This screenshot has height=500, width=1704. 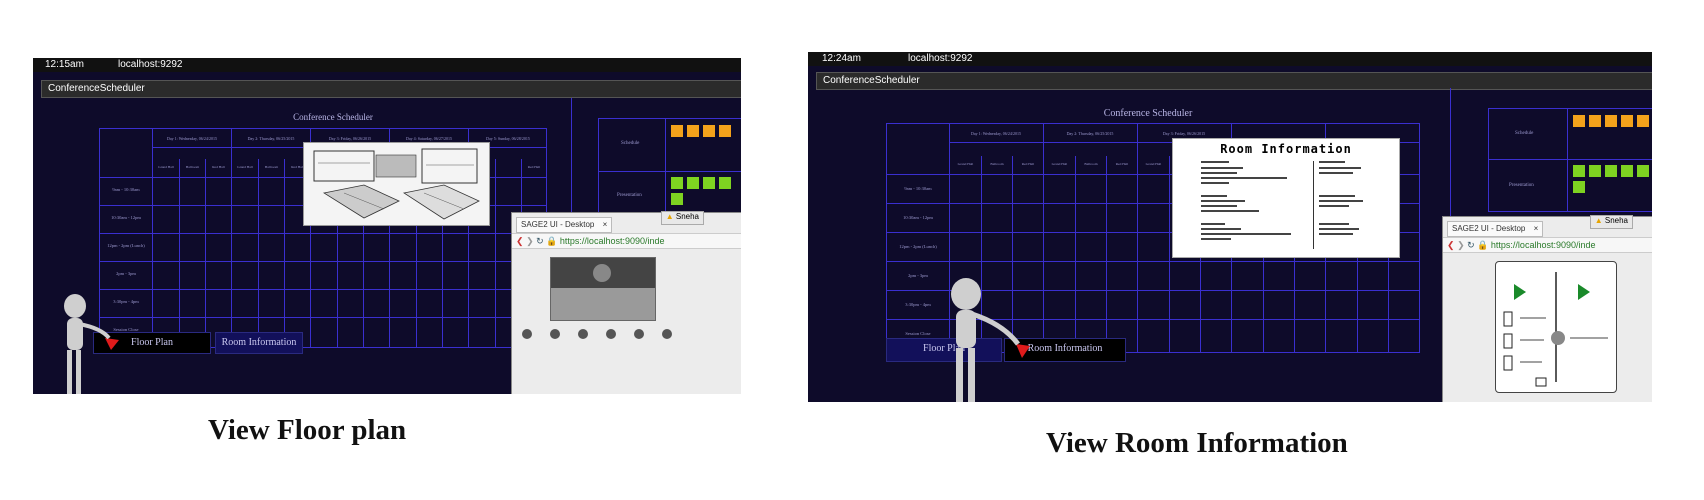 What do you see at coordinates (1521, 185) in the screenshot?
I see `side-label: Presentation` at bounding box center [1521, 185].